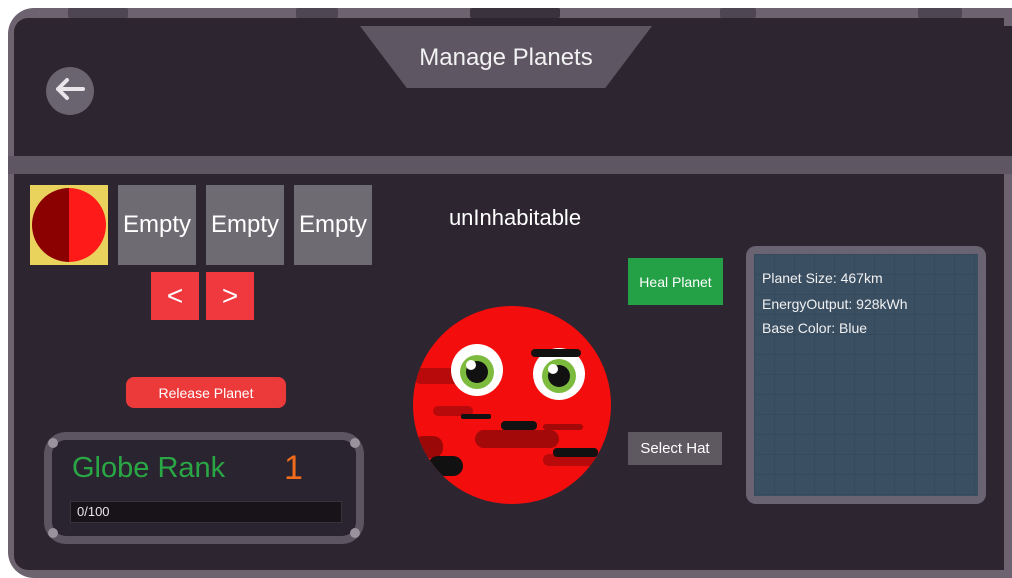 The height and width of the screenshot is (578, 1012). I want to click on heal-planet-button: Heal Planet, so click(675, 281).